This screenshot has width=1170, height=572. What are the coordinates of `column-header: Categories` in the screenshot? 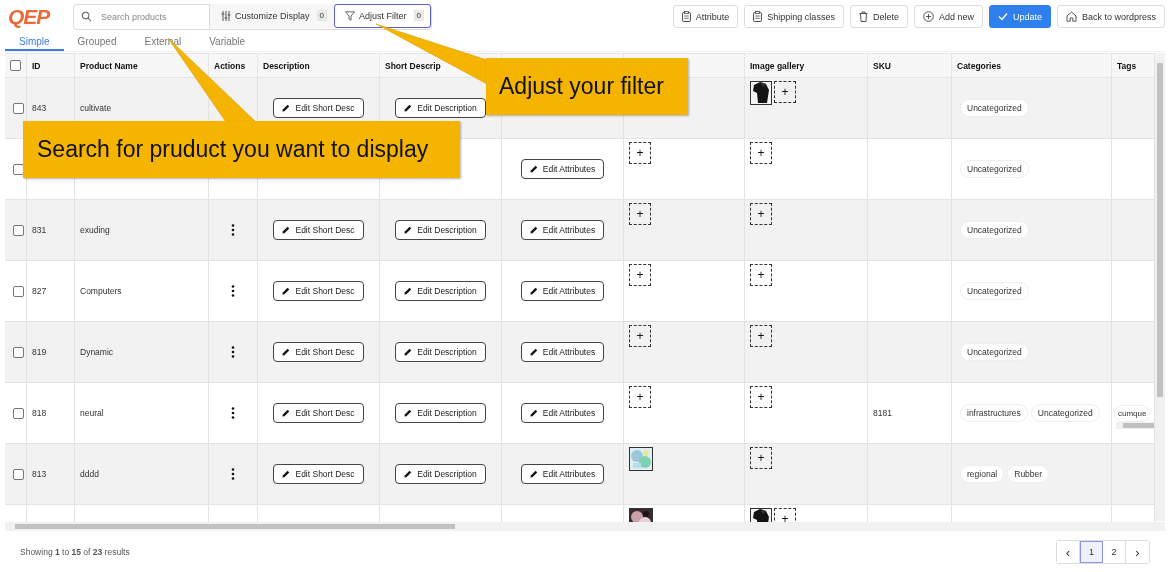 It's located at (979, 65).